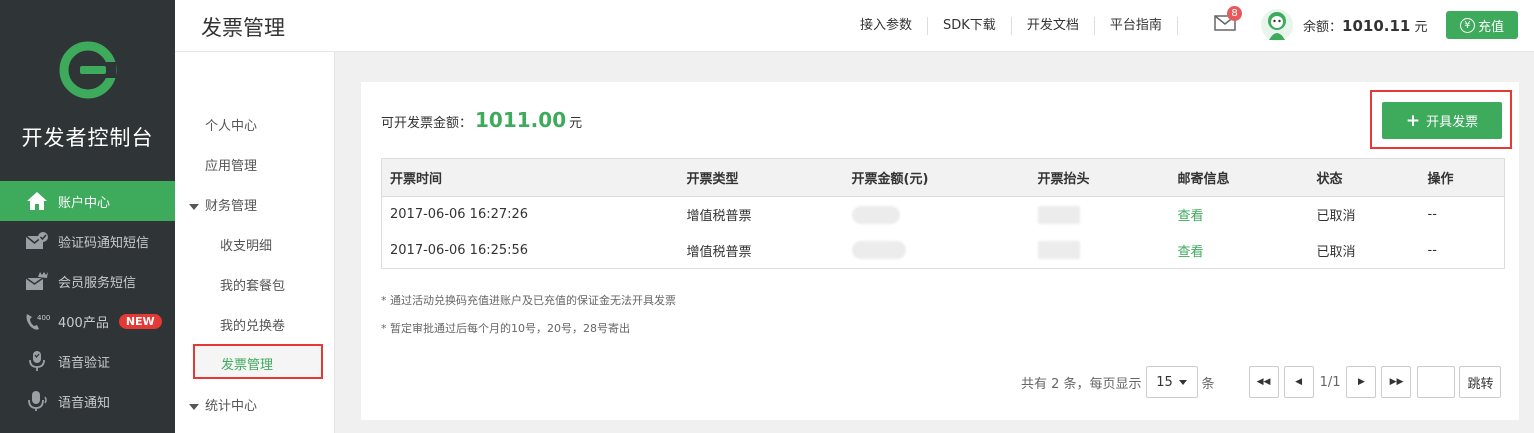  Describe the element at coordinates (505, 328) in the screenshot. I see `note-2: * 暂定审批通过后每个月的10号，20号，28号寄出` at that location.